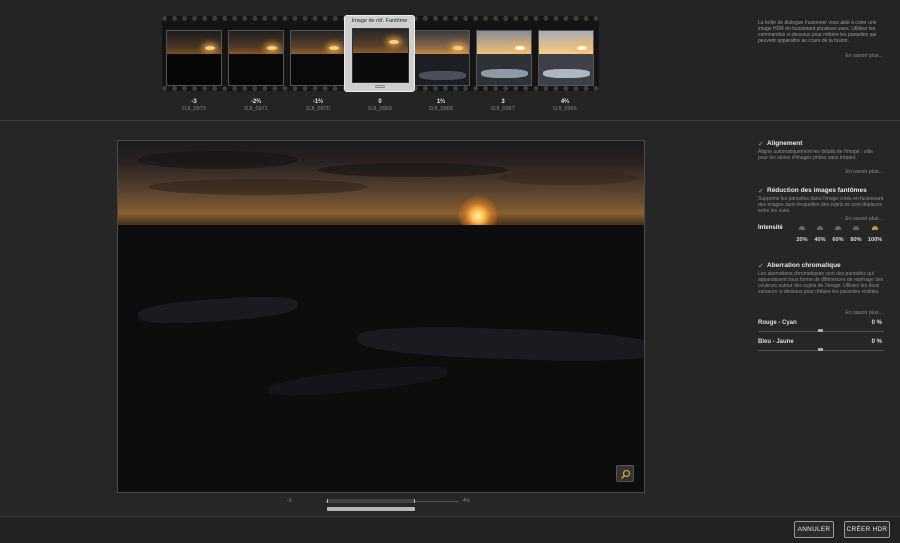 This screenshot has height=543, width=900. Describe the element at coordinates (785, 143) in the screenshot. I see `alignment-title: Alignement` at that location.